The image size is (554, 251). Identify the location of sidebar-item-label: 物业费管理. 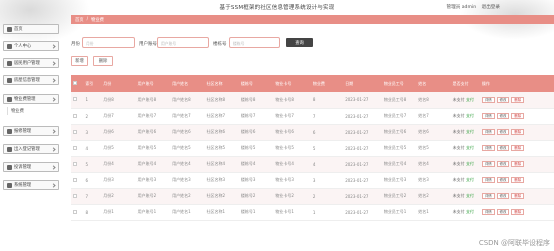
(25, 99).